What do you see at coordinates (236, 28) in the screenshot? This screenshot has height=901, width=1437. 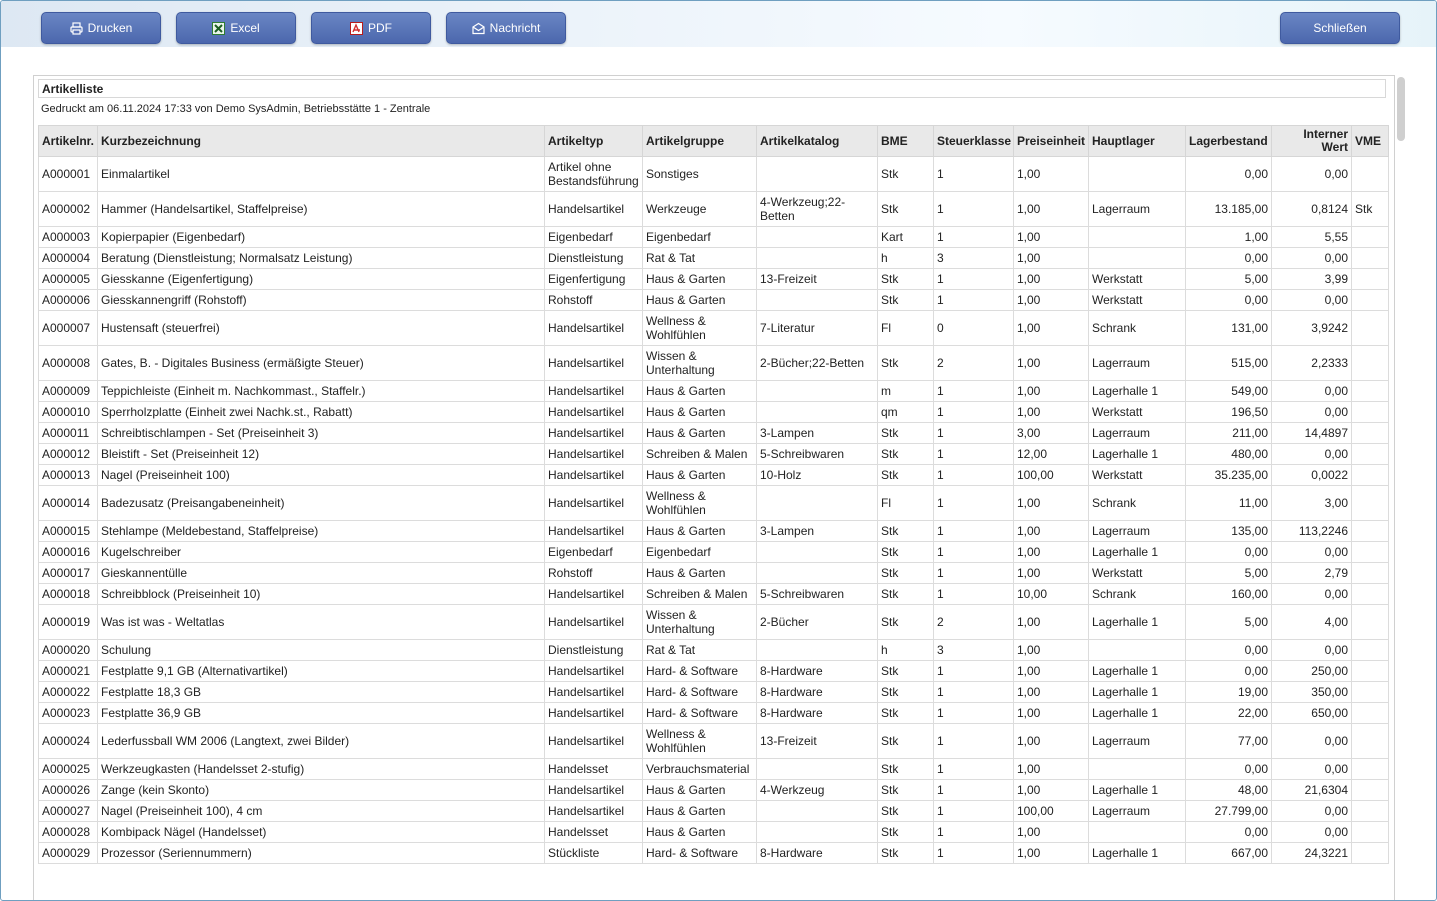 I see `excel-button: Excel` at bounding box center [236, 28].